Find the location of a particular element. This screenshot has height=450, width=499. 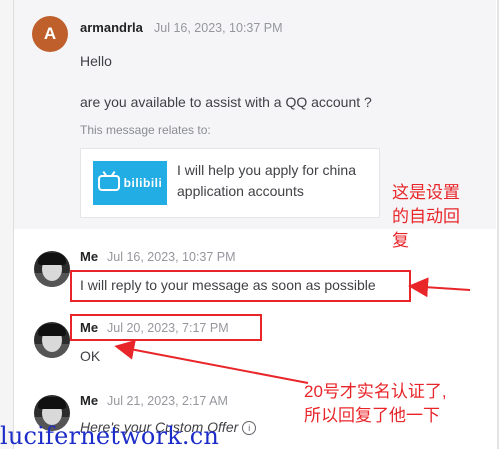

watermark: lucifernetwork.cn is located at coordinates (110, 436).